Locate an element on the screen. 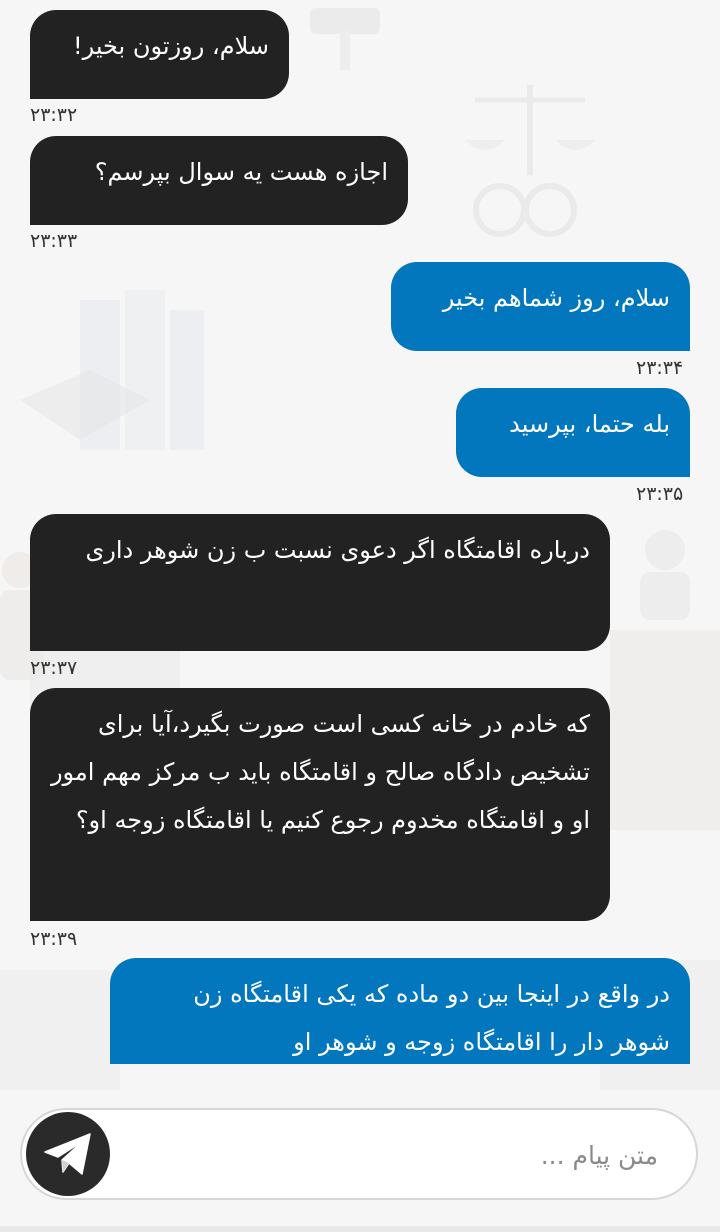 This screenshot has width=720, height=1232. message-composer is located at coordinates (359, 1154).